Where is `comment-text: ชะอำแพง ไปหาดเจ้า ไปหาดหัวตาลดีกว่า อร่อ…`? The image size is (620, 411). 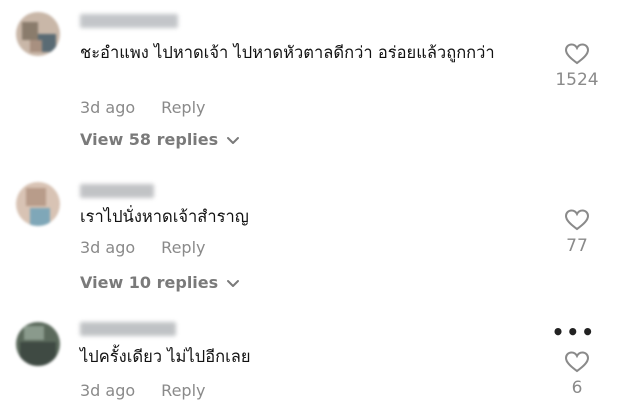
comment-text: ชะอำแพง ไปหาดเจ้า ไปหาดหัวตาลดีกว่า อร่อ… is located at coordinates (287, 52).